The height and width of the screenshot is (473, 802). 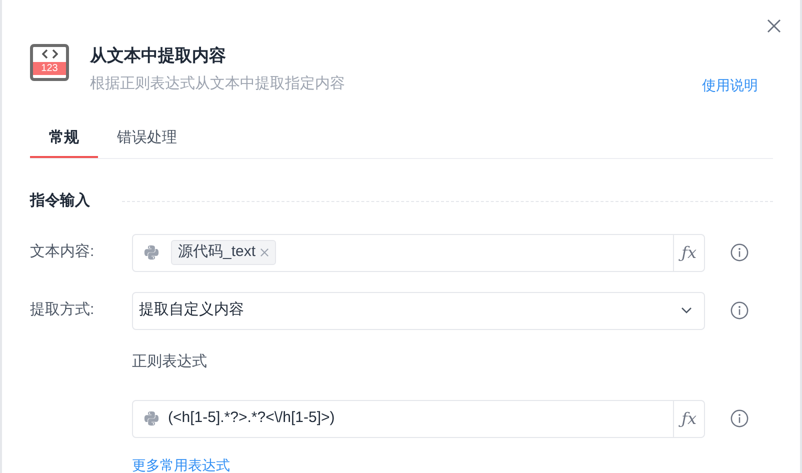 What do you see at coordinates (147, 142) in the screenshot?
I see `tab: 错误处理` at bounding box center [147, 142].